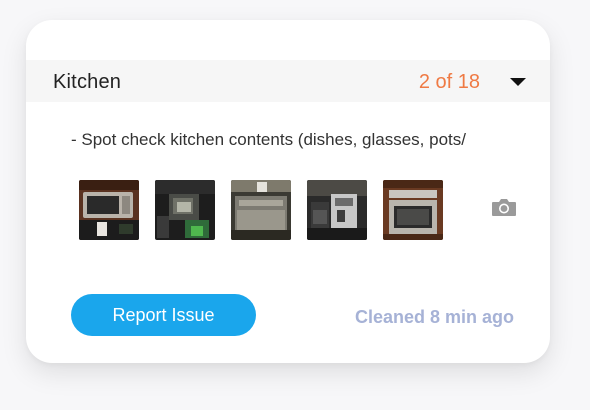 The image size is (590, 410). What do you see at coordinates (449, 82) in the screenshot?
I see `task-counter: 2 of 18` at bounding box center [449, 82].